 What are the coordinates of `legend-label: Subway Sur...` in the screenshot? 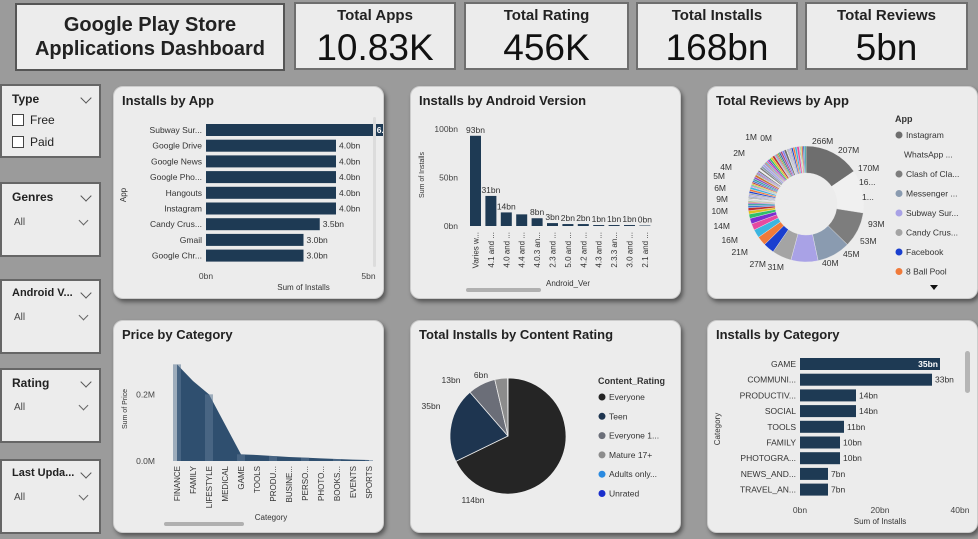 It's located at (932, 213).